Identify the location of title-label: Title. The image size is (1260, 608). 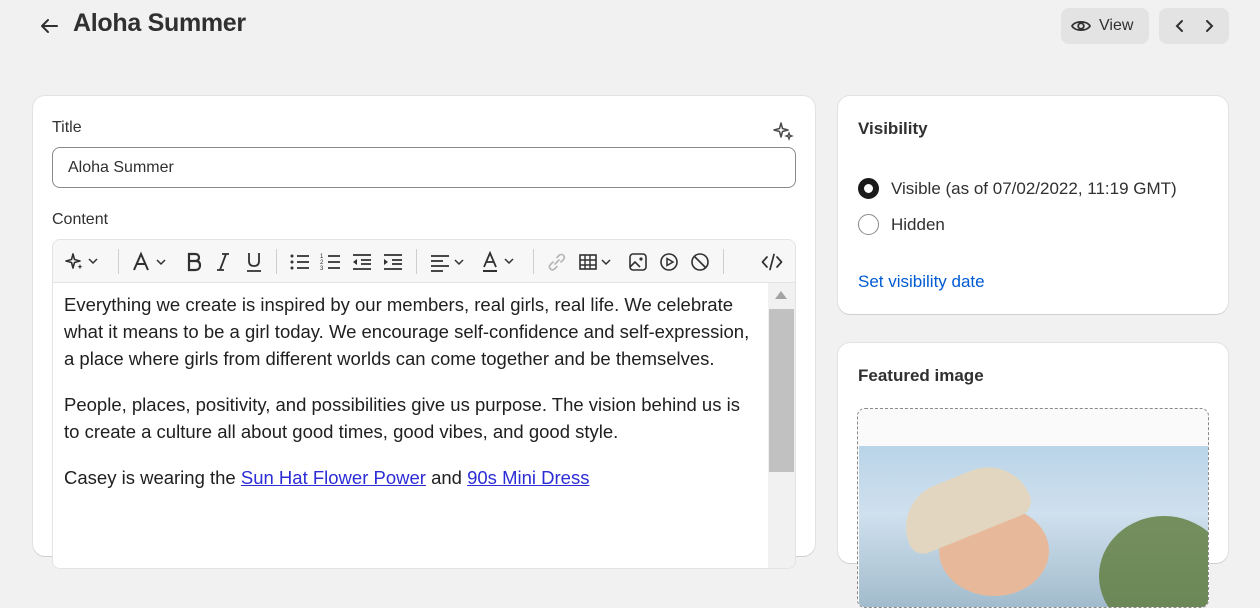
(67, 127).